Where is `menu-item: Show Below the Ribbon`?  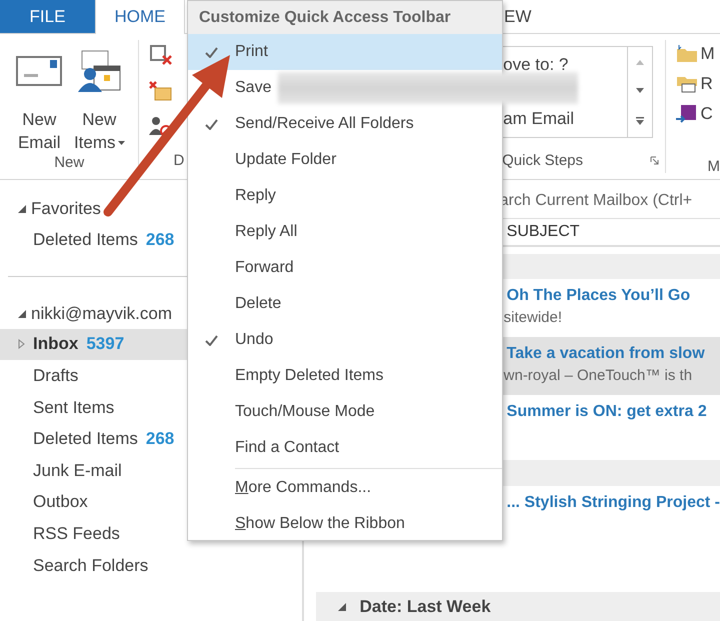 menu-item: Show Below the Ribbon is located at coordinates (345, 524).